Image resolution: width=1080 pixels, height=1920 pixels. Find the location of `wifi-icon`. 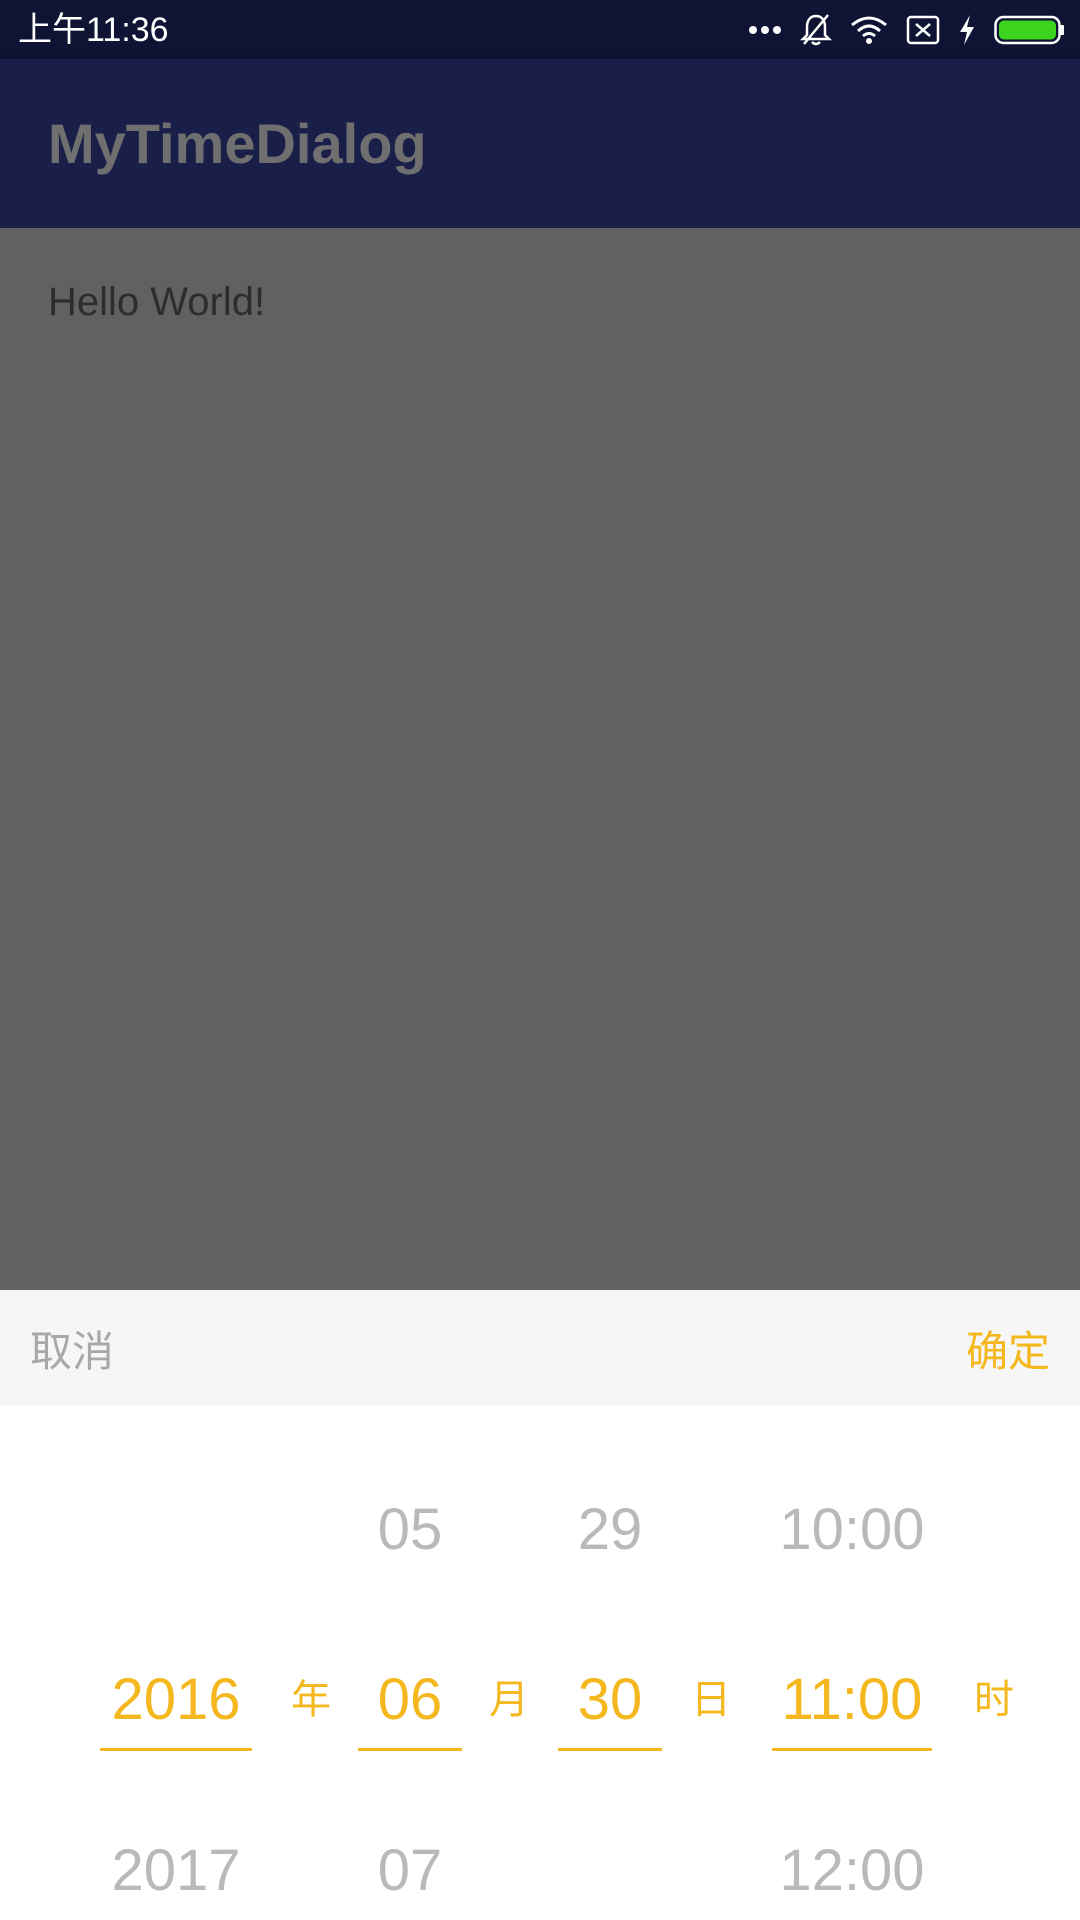

wifi-icon is located at coordinates (869, 30).